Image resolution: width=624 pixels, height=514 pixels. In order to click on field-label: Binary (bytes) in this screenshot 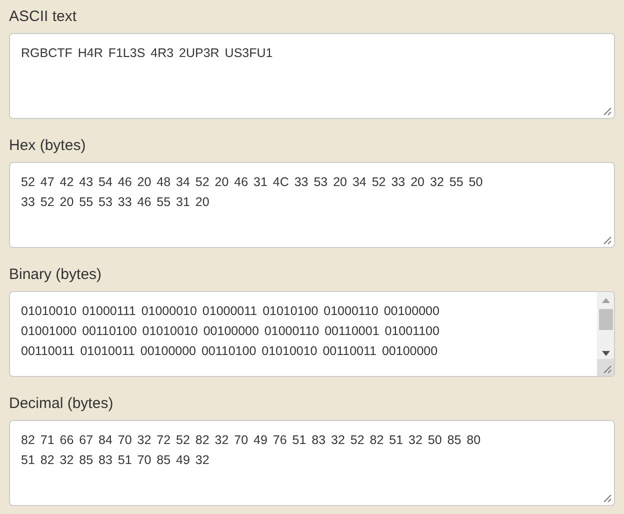, I will do `click(56, 275)`.